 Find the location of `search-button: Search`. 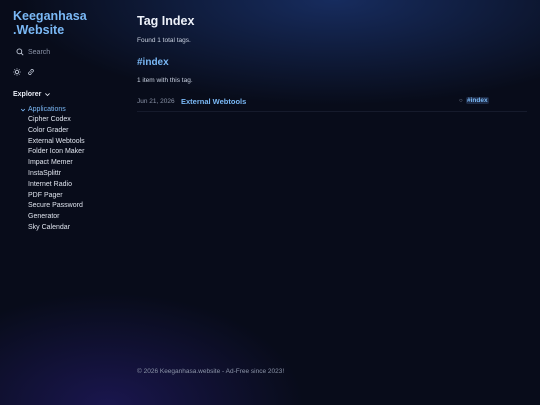

search-button: Search is located at coordinates (62, 52).